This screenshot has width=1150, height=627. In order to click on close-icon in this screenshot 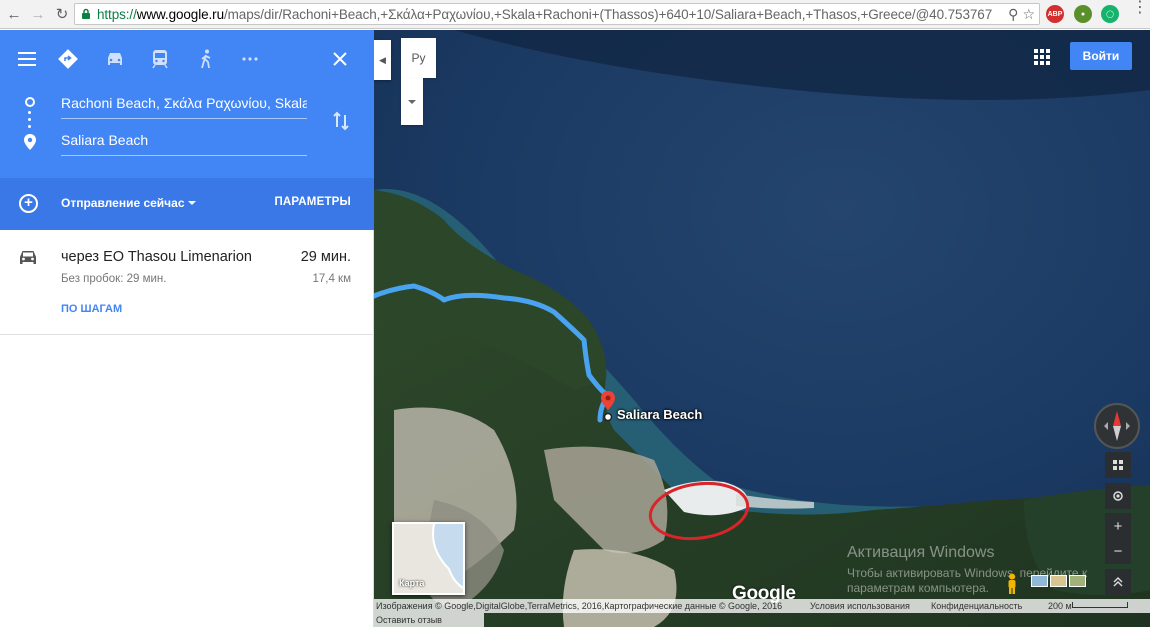, I will do `click(340, 59)`.